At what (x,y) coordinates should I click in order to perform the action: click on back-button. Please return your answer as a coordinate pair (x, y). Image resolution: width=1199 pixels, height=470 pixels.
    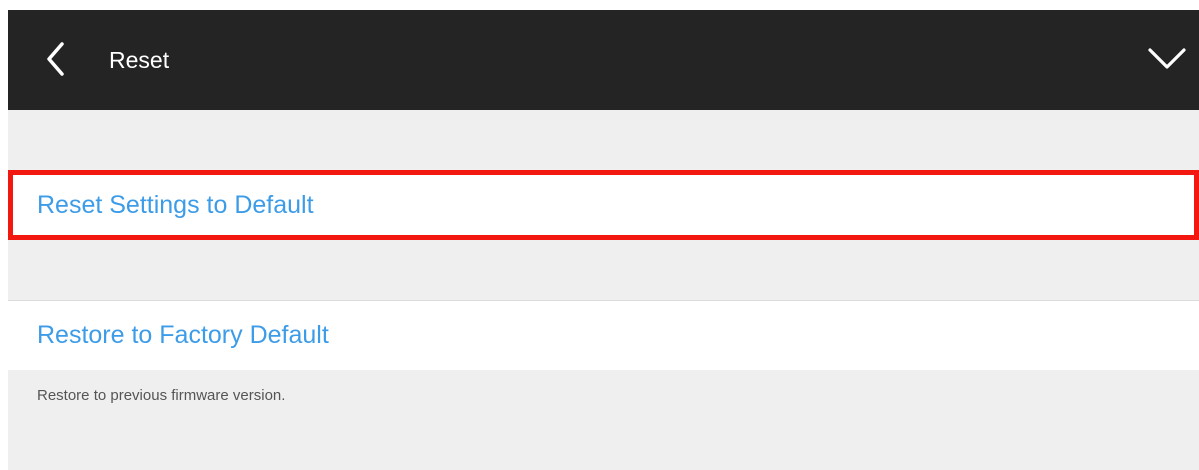
    Looking at the image, I should click on (56, 60).